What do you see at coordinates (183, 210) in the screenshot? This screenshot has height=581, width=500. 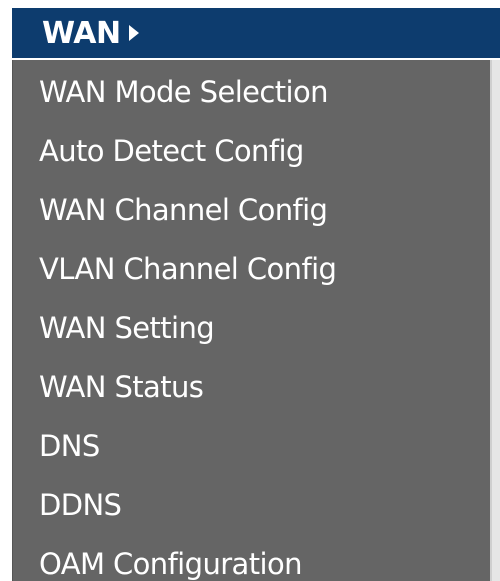 I see `menu-item-wan-channel-config: WAN Channel Config` at bounding box center [183, 210].